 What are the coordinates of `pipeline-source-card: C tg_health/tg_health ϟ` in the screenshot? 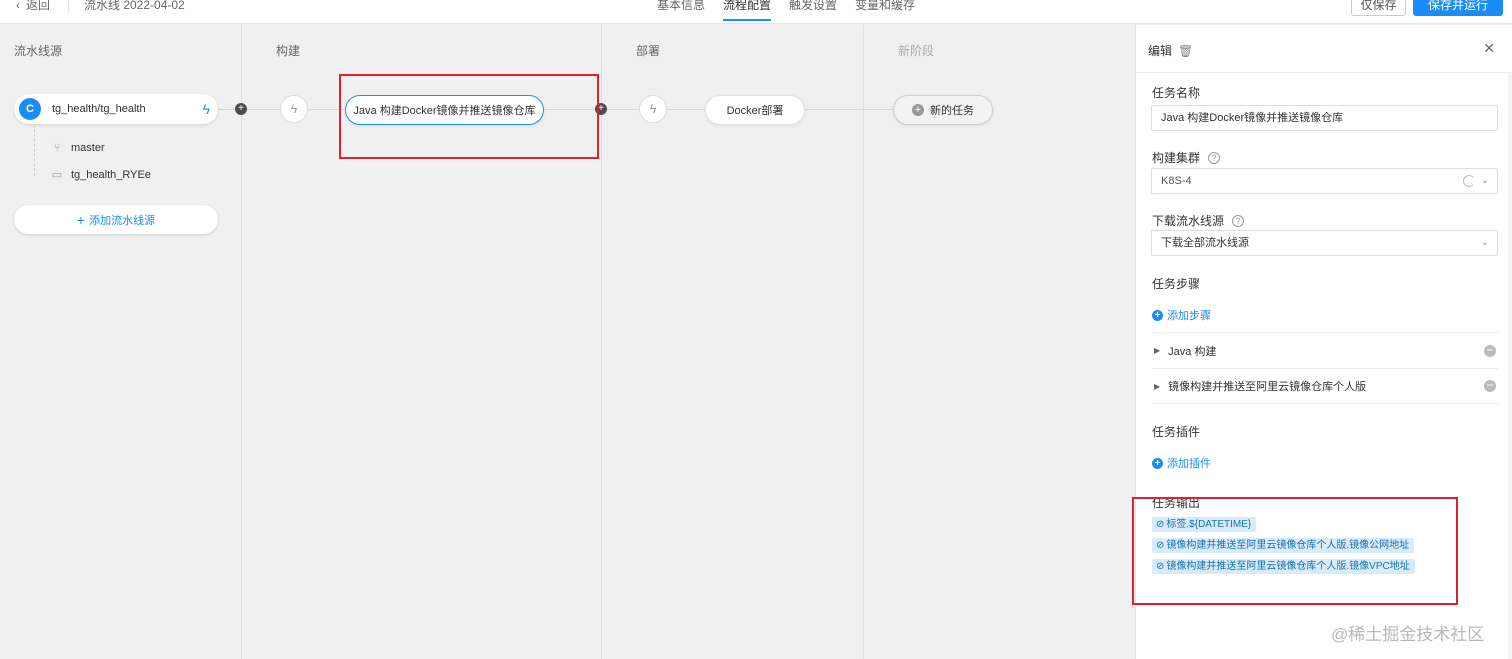 It's located at (116, 109).